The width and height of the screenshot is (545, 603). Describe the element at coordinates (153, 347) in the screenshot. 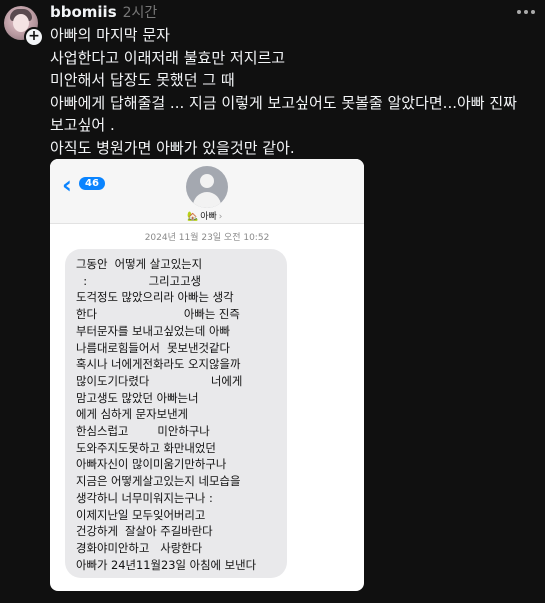

I see `message-line: 나름대로힘들어서 못보낸것같다` at that location.